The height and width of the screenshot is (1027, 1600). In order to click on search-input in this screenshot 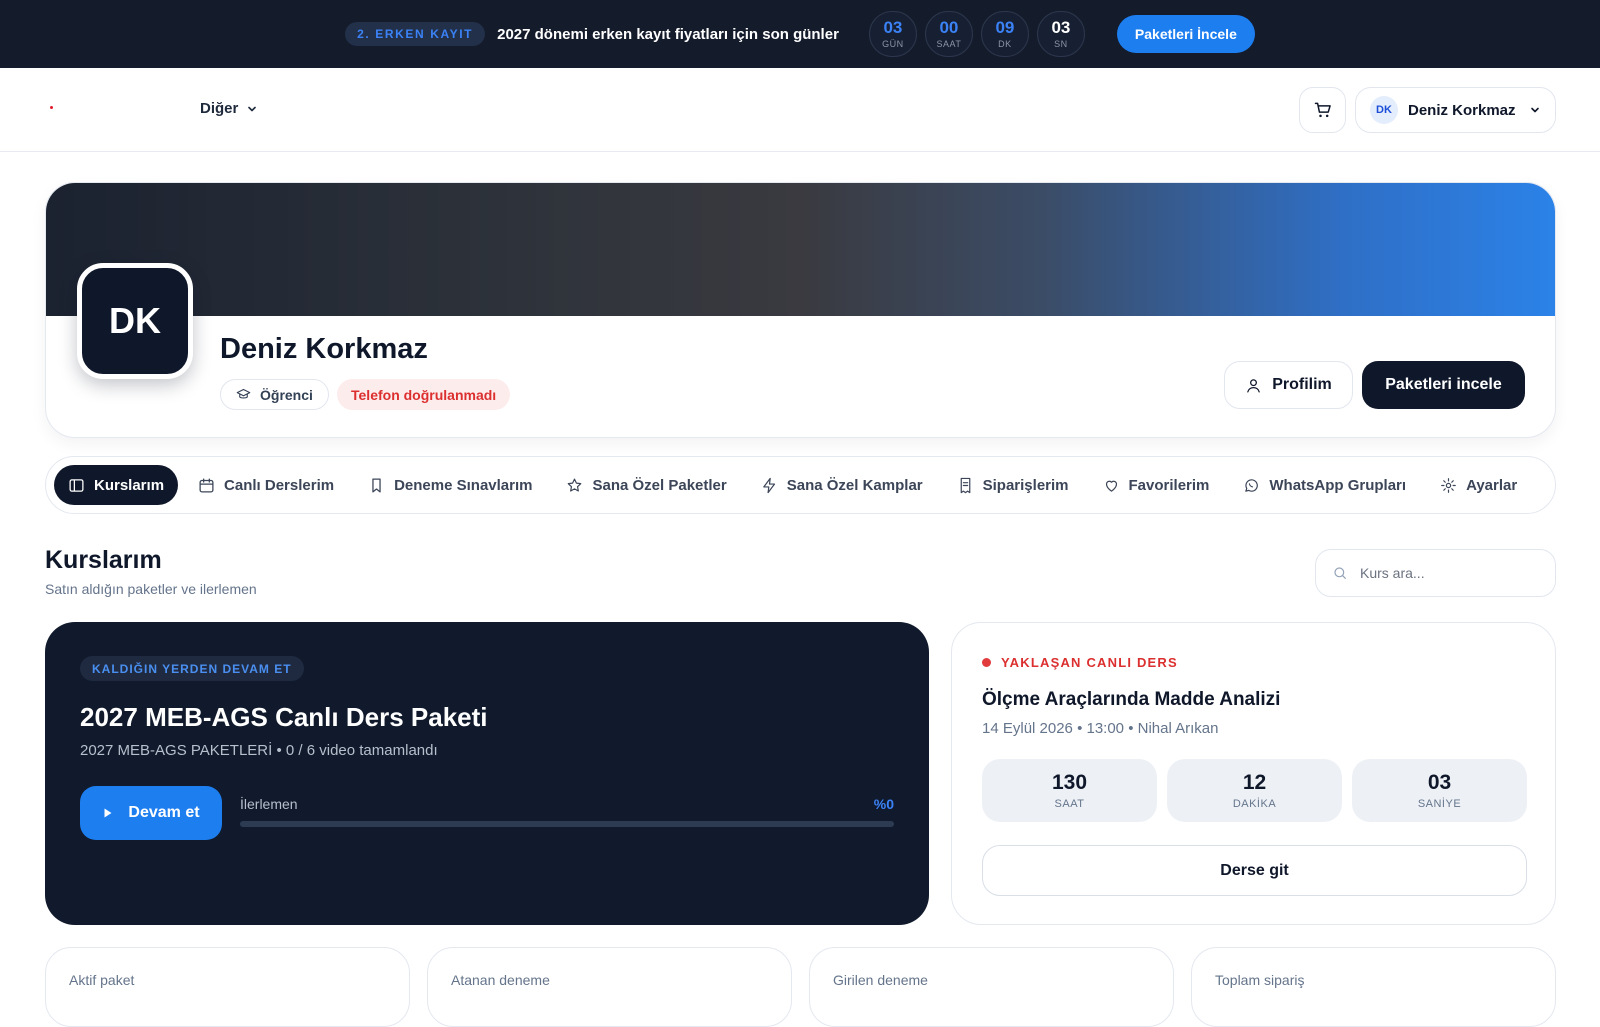, I will do `click(1435, 573)`.